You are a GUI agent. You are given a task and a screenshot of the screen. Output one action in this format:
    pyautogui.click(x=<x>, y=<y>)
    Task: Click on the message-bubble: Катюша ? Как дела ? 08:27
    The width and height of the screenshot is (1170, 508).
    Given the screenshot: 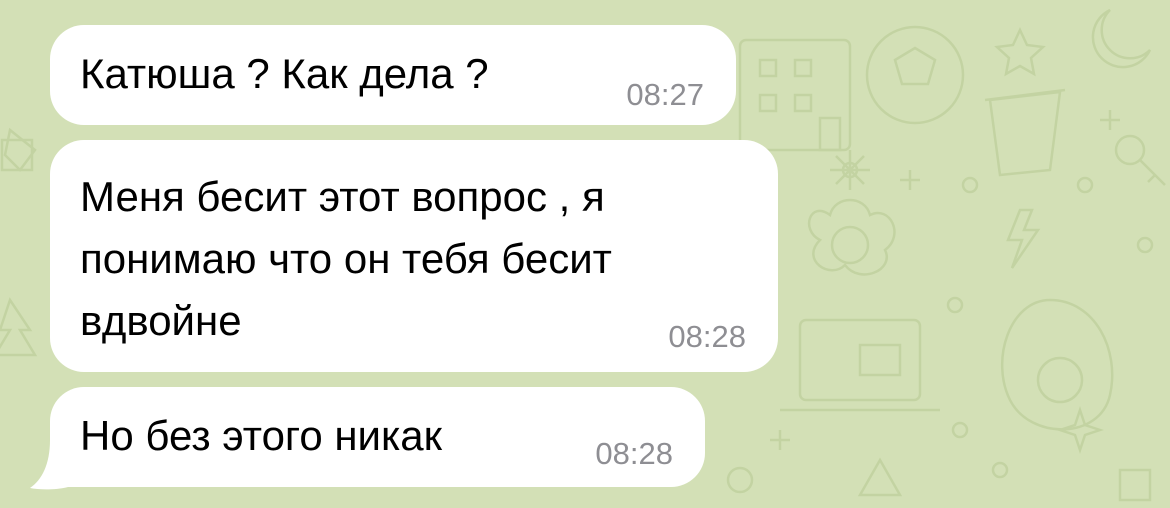 What is the action you would take?
    pyautogui.click(x=393, y=75)
    